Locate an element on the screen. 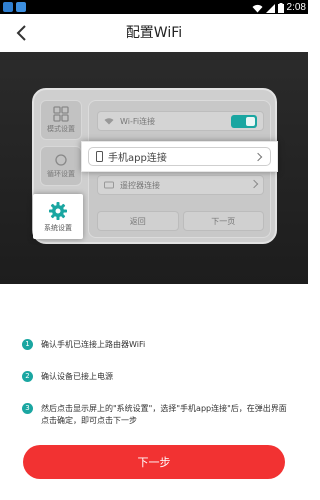 This screenshot has width=320, height=500. menu-label: 遥控器连接 is located at coordinates (140, 185).